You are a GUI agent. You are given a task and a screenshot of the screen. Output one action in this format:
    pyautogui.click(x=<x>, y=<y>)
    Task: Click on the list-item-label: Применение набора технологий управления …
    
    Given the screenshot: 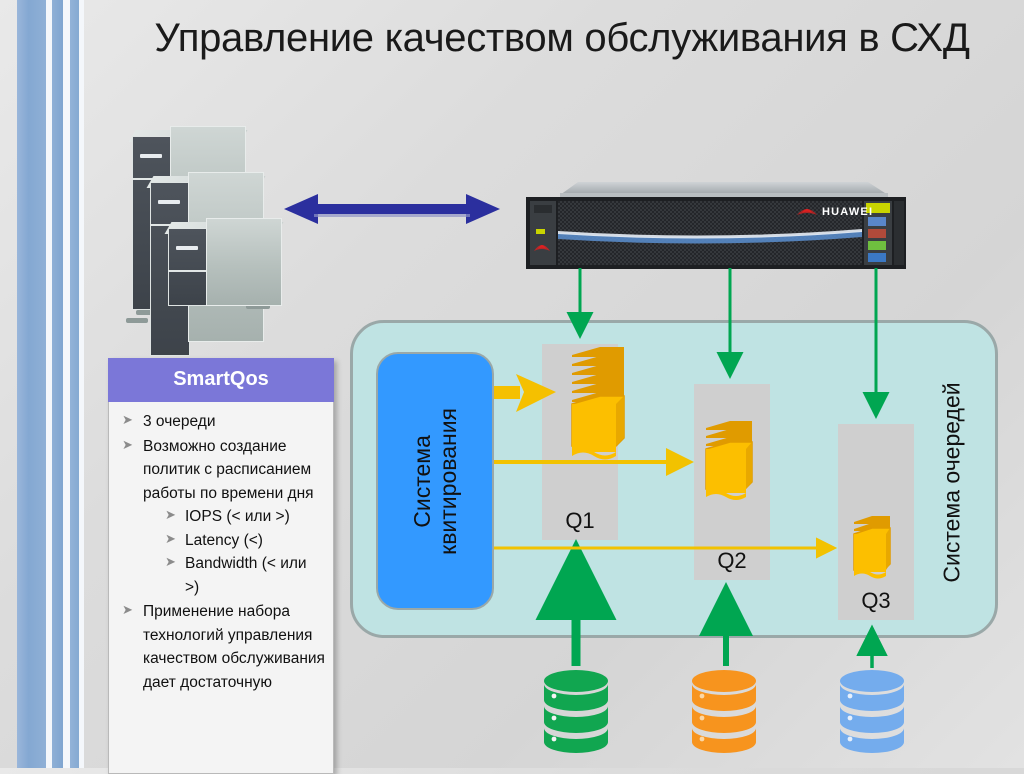 What is the action you would take?
    pyautogui.click(x=234, y=647)
    